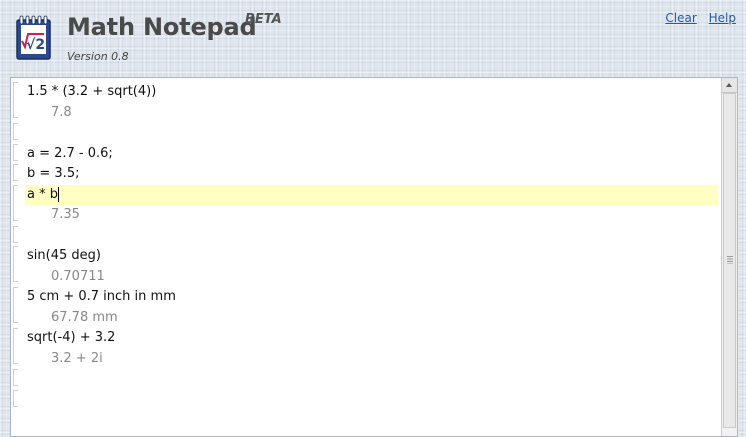  What do you see at coordinates (263, 19) in the screenshot?
I see `beta-badge: BETA` at bounding box center [263, 19].